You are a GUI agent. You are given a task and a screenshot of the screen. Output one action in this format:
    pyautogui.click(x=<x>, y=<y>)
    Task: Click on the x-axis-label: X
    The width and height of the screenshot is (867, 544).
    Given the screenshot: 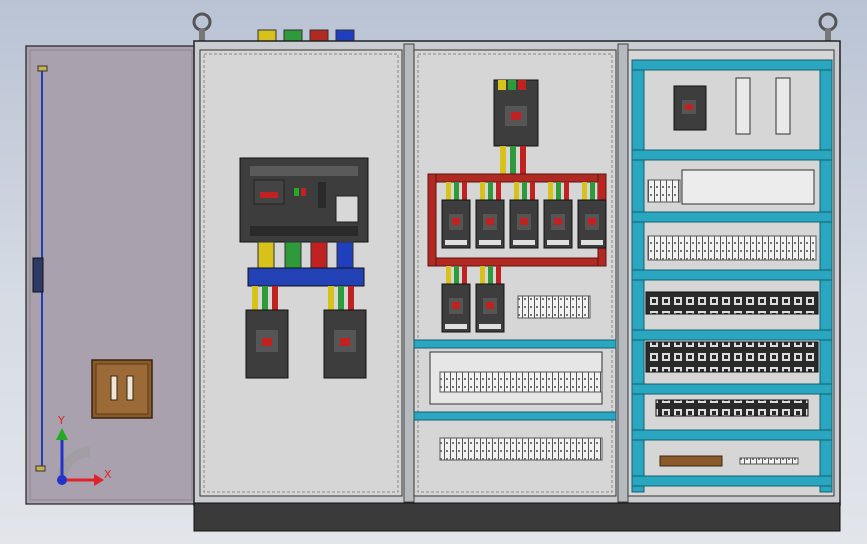 What is the action you would take?
    pyautogui.click(x=108, y=474)
    